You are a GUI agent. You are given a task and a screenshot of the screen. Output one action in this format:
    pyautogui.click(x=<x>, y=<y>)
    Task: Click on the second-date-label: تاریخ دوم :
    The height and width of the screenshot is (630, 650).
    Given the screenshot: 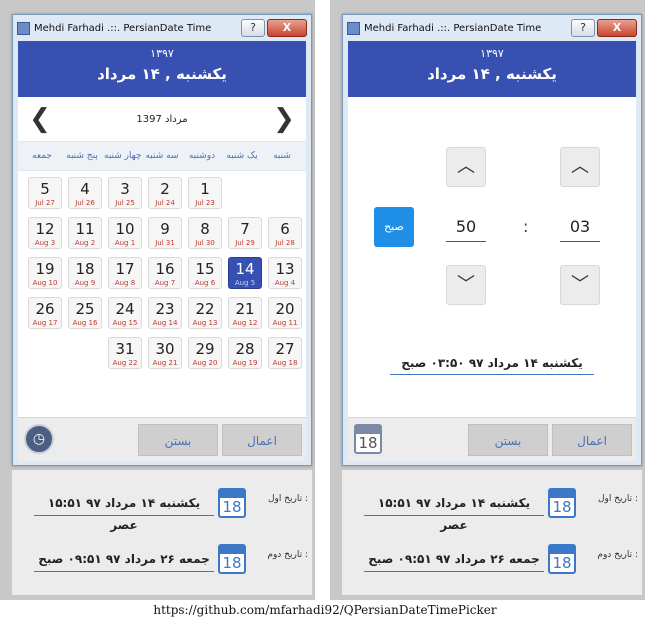 What is the action you would take?
    pyautogui.click(x=617, y=555)
    